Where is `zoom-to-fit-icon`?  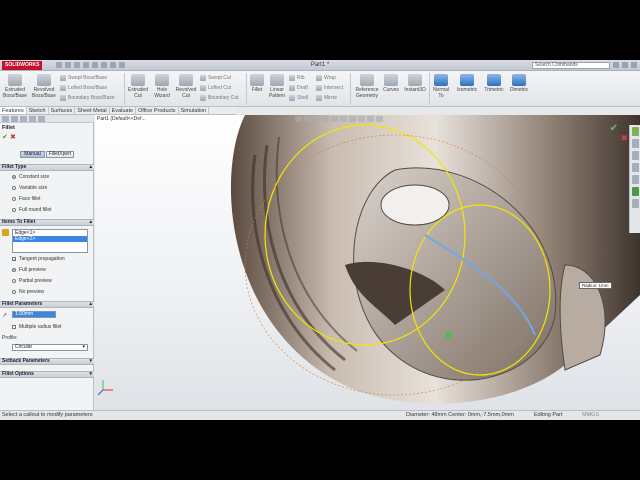
zoom-to-fit-icon is located at coordinates (298, 119).